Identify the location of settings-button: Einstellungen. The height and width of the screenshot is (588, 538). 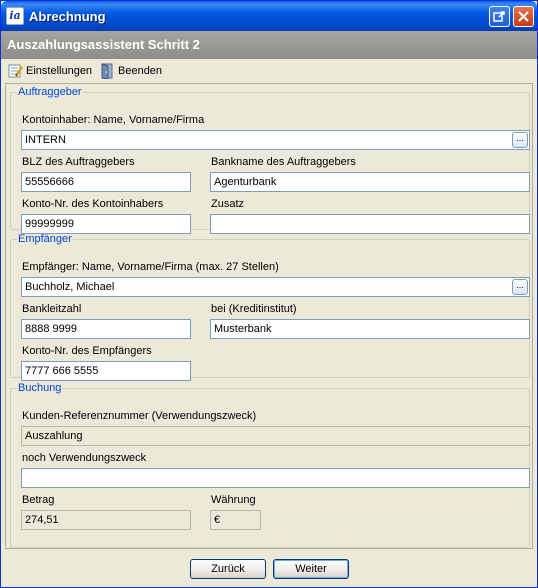
(49, 71).